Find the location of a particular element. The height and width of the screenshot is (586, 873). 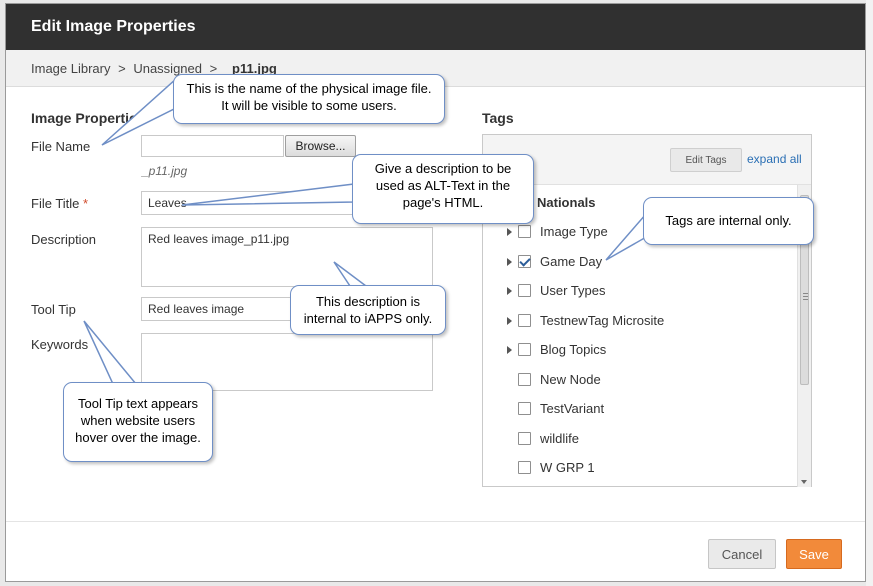

background-edge is located at coordinates (869, 293).